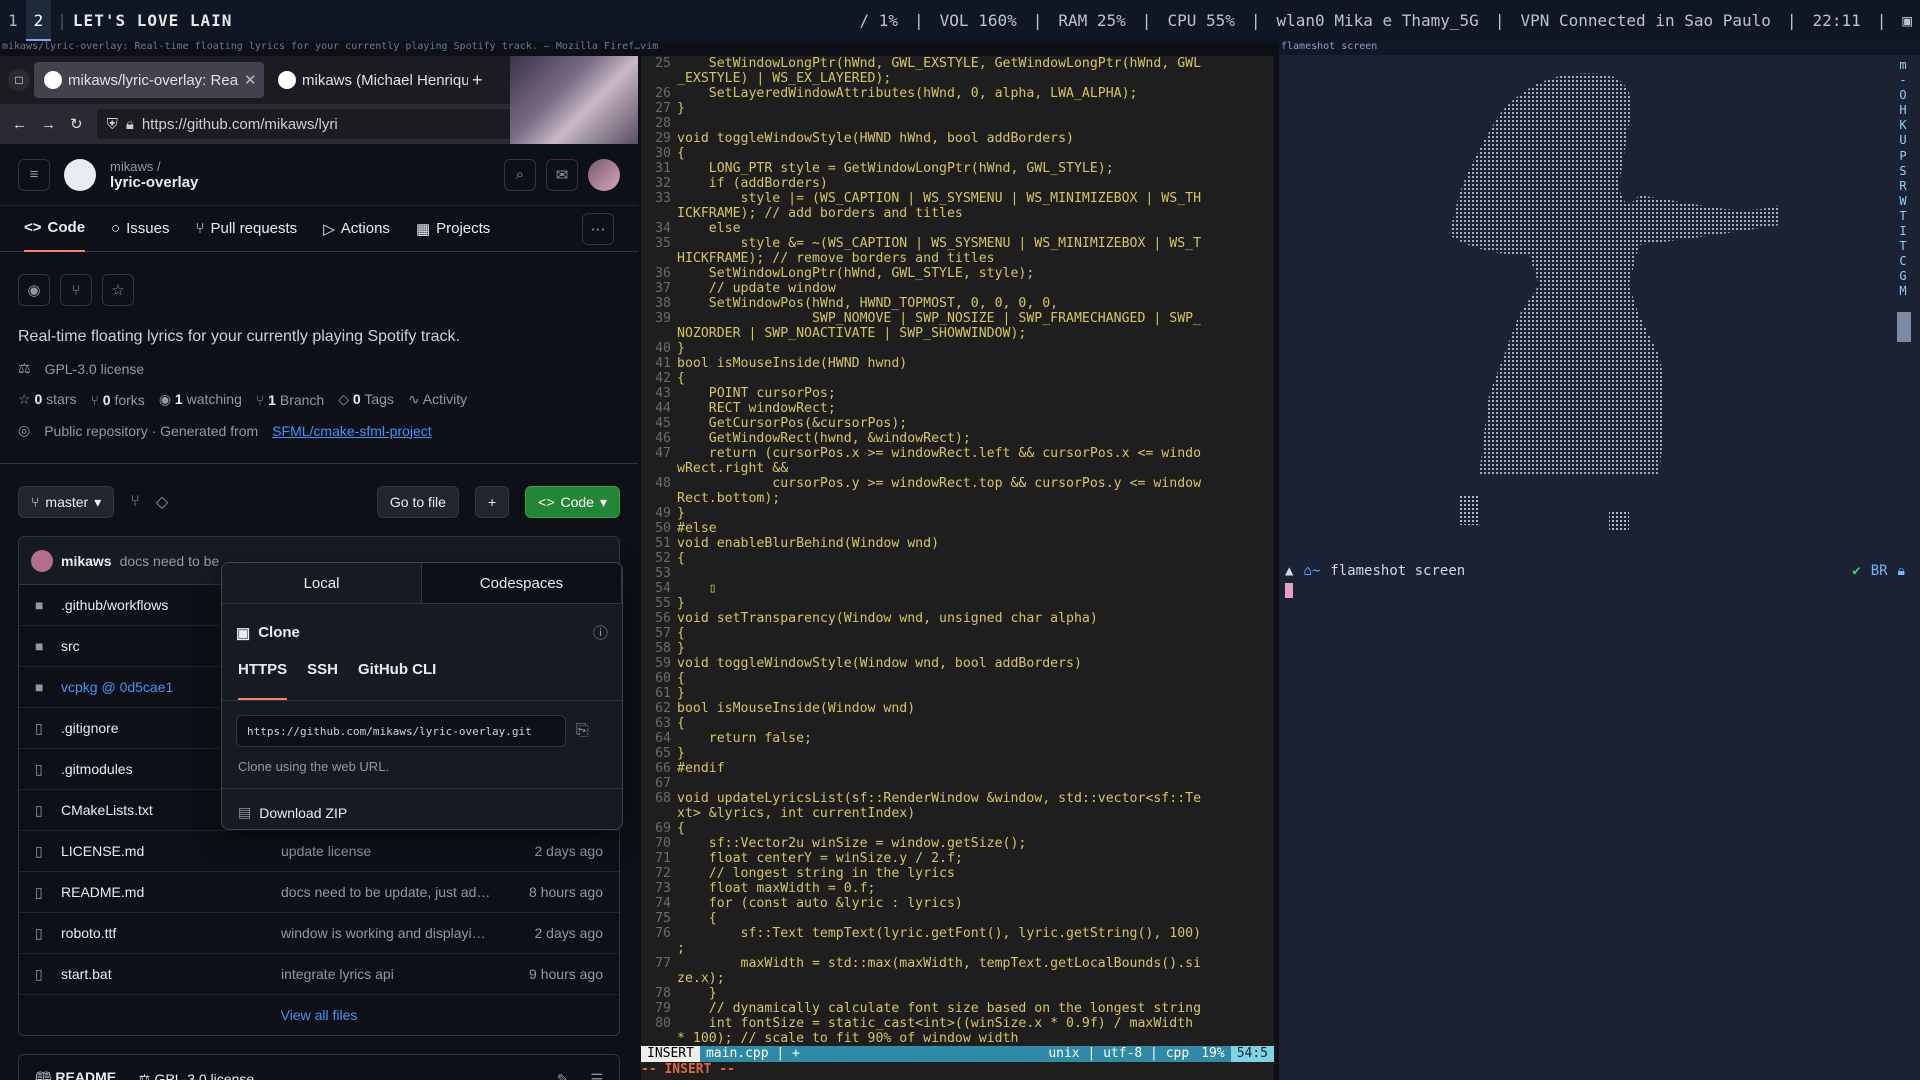 The image size is (1920, 1080). Describe the element at coordinates (477, 80) in the screenshot. I see `new-tab-icon: +` at that location.